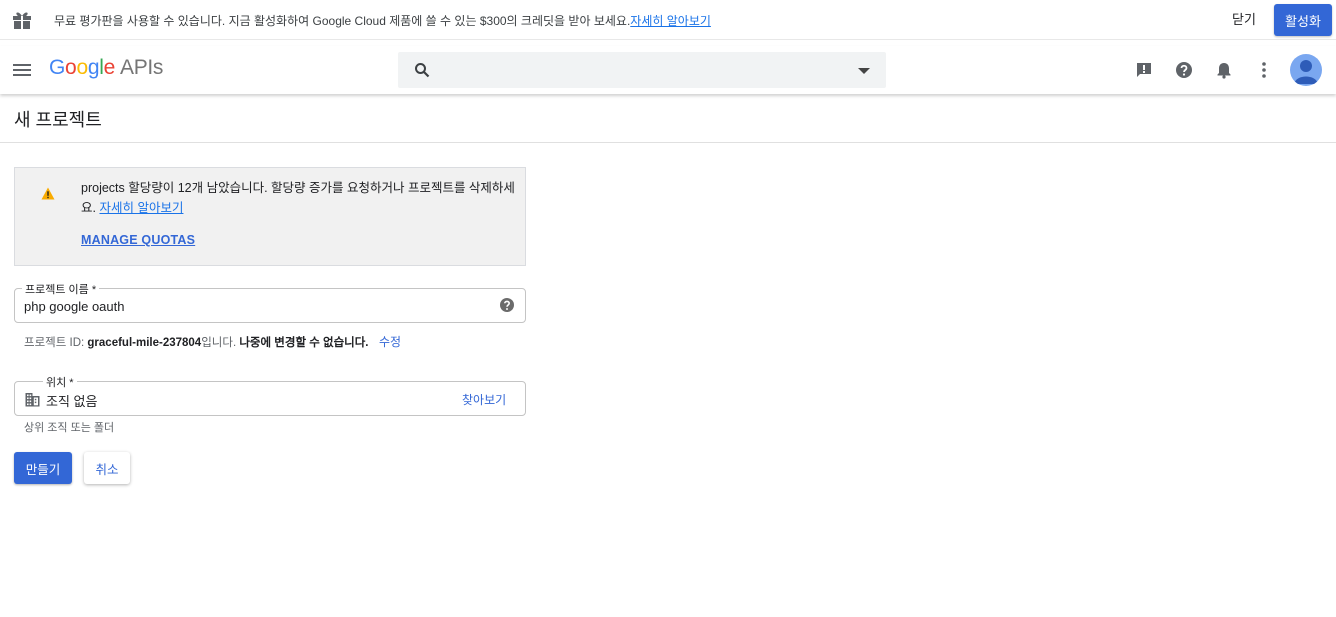  What do you see at coordinates (422, 70) in the screenshot?
I see `search-icon` at bounding box center [422, 70].